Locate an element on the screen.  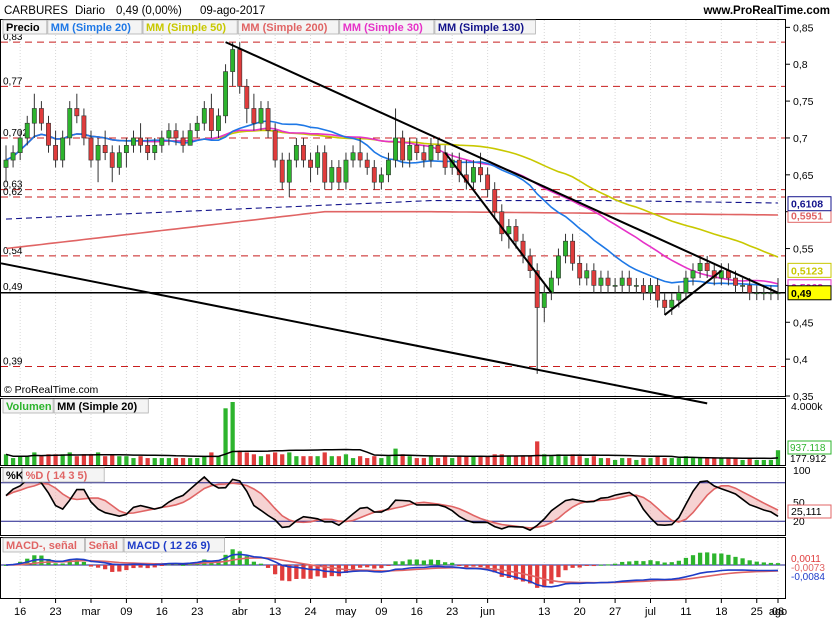
date-tick-label: 23 is located at coordinates (55, 612).